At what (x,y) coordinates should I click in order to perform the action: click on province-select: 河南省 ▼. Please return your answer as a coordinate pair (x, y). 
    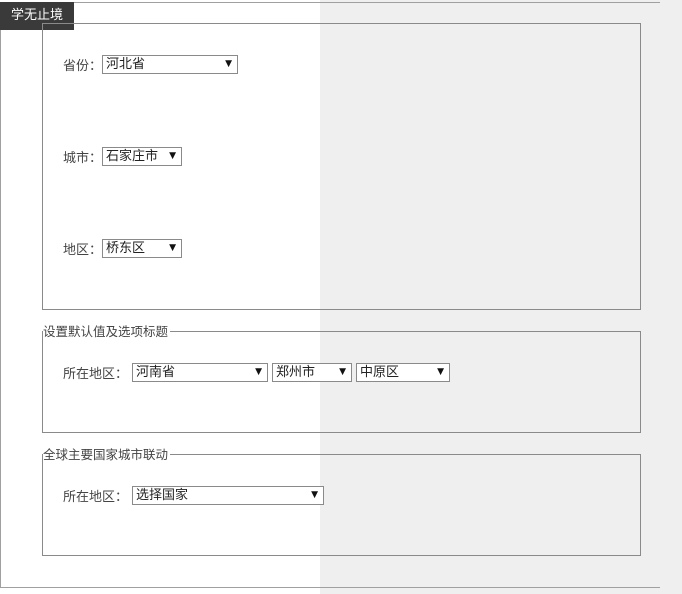
    Looking at the image, I should click on (200, 372).